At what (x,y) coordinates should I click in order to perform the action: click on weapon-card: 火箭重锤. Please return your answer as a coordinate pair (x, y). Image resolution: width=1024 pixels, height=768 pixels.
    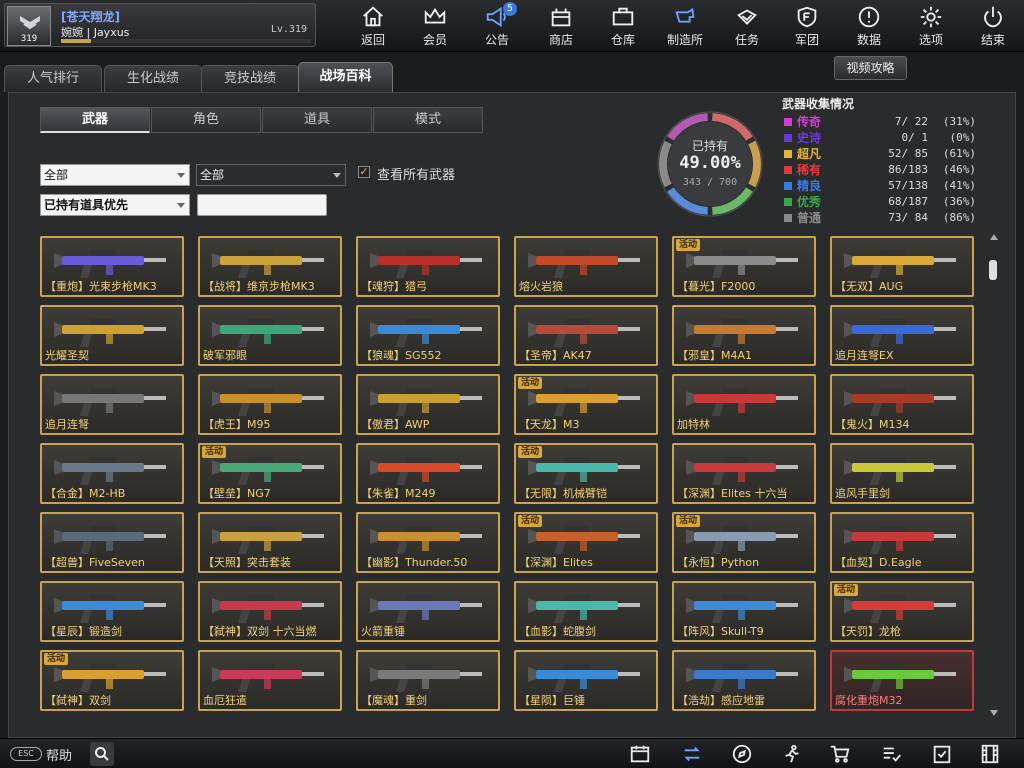
    Looking at the image, I should click on (428, 611).